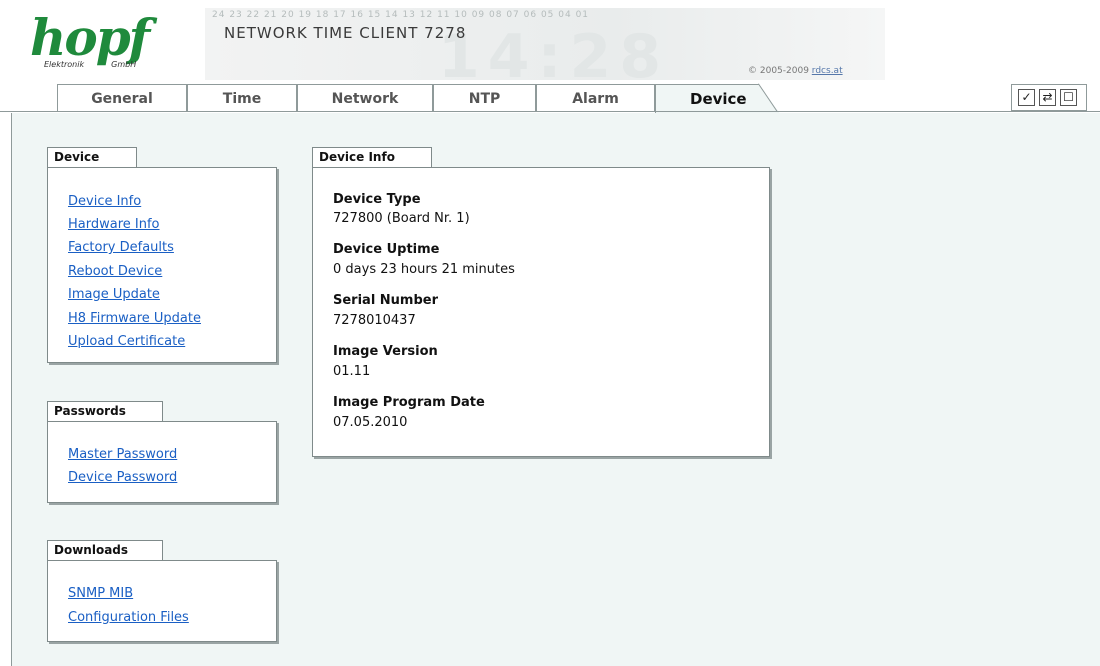 The height and width of the screenshot is (666, 1100). What do you see at coordinates (595, 98) in the screenshot?
I see `tab-alarm: Alarm` at bounding box center [595, 98].